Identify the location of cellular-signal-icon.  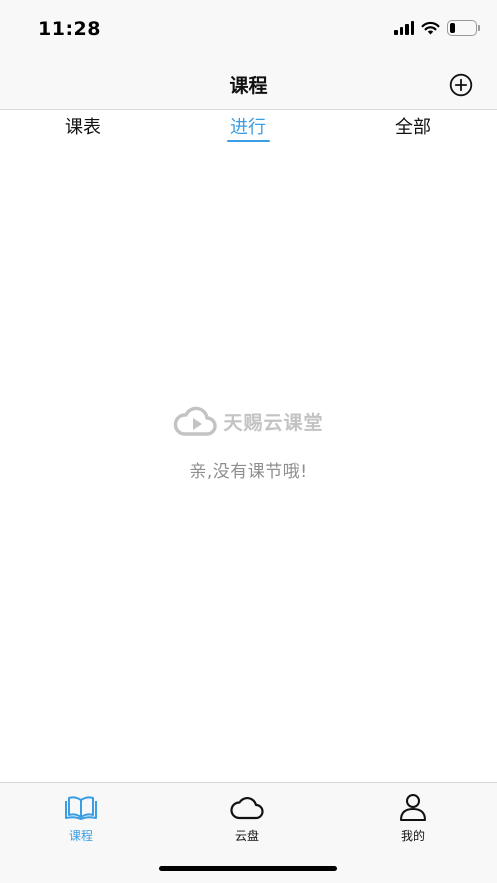
(404, 28).